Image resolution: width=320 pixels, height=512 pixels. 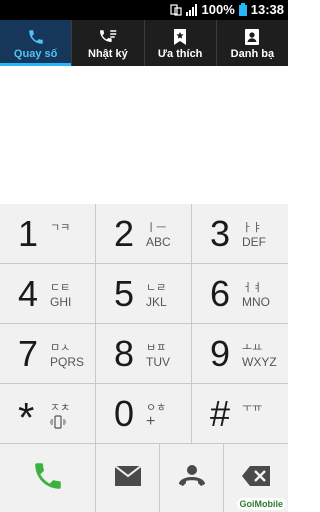 I want to click on key-digit: 7, so click(x=28, y=353).